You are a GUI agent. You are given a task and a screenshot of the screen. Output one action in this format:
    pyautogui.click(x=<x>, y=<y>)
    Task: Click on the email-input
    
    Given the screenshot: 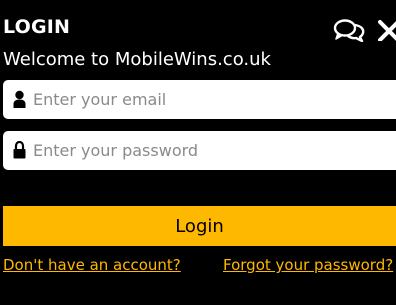 What is the action you would take?
    pyautogui.click(x=213, y=99)
    